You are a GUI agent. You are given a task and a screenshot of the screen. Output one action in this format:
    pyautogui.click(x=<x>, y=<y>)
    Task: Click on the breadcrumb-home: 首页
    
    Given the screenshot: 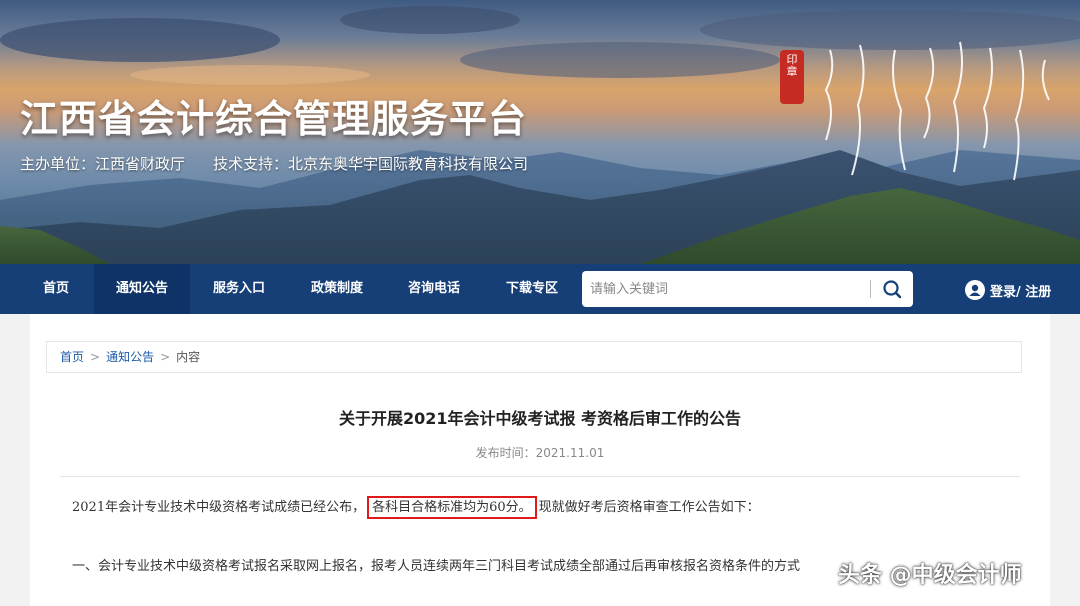 What is the action you would take?
    pyautogui.click(x=72, y=357)
    